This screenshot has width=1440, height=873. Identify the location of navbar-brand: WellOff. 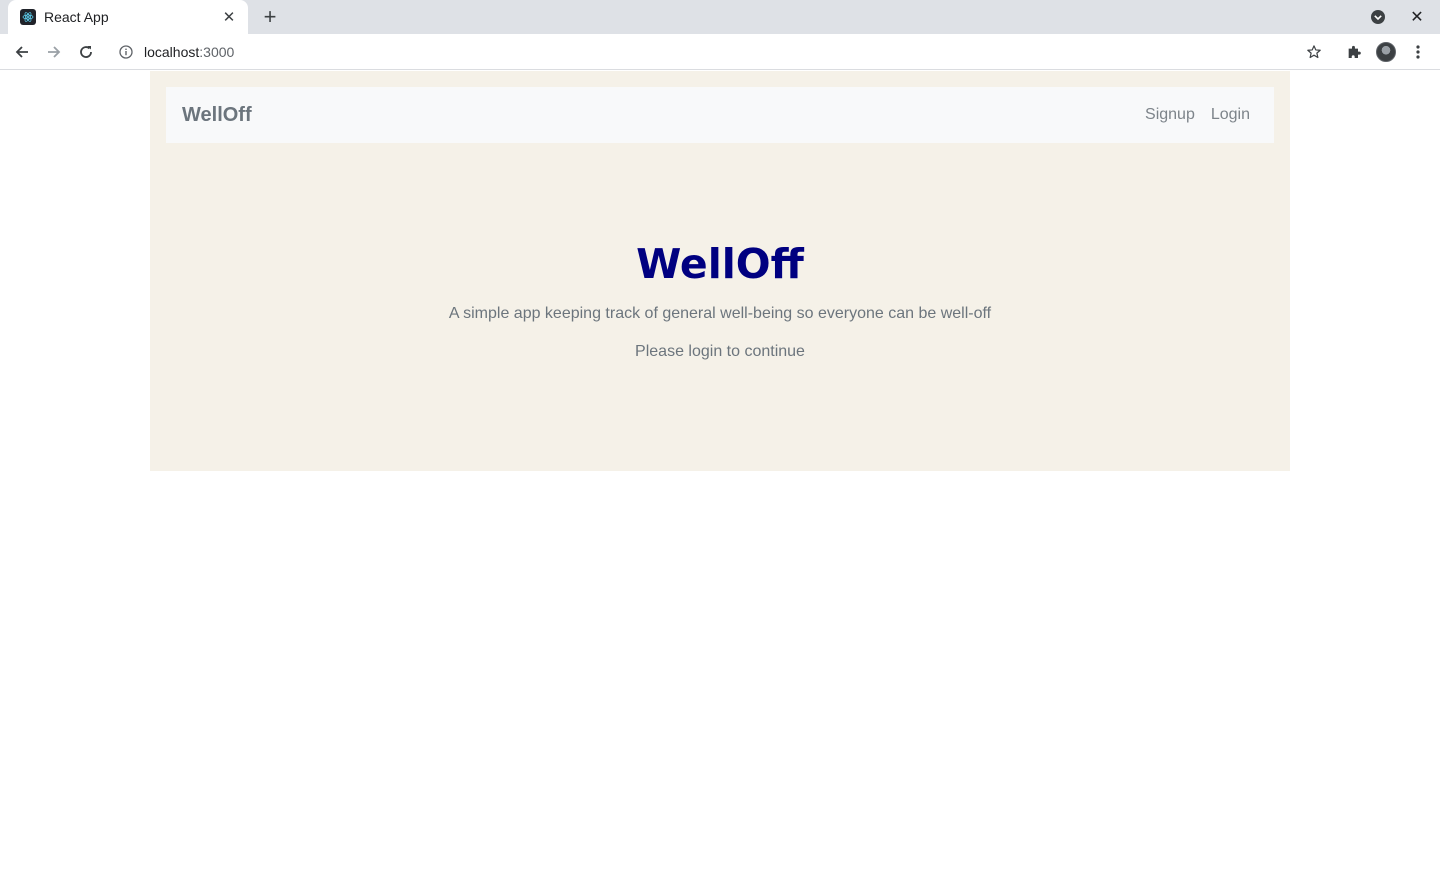
(217, 115).